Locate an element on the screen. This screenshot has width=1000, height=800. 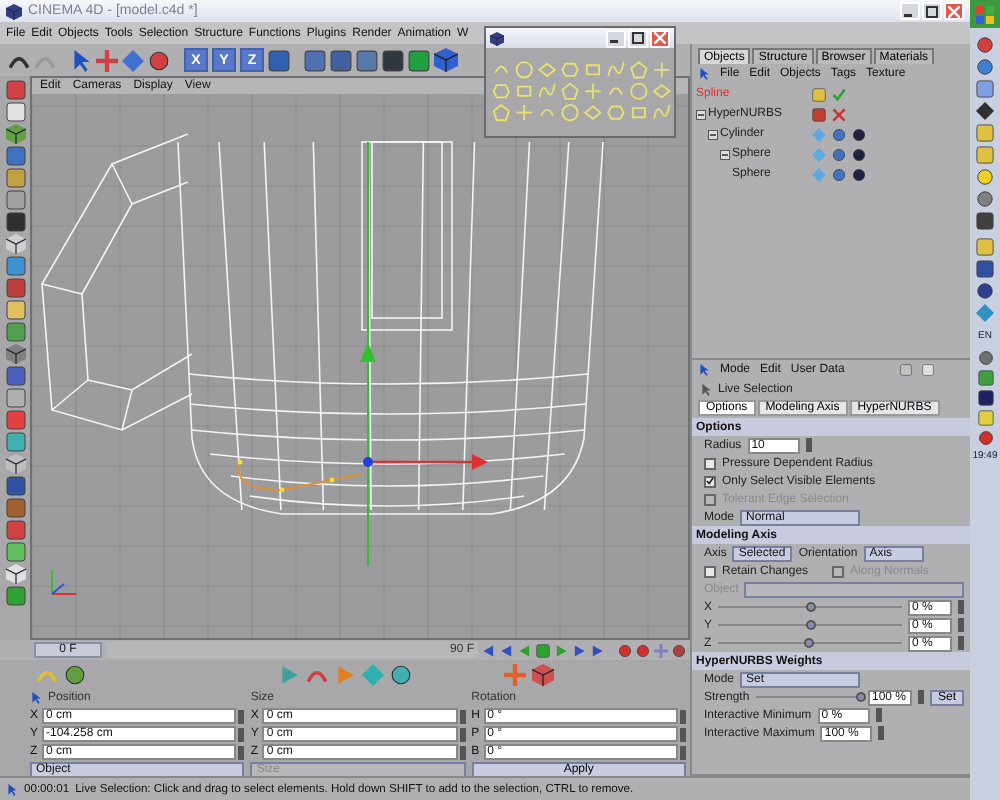
sphere-icon is located at coordinates (985, 291).